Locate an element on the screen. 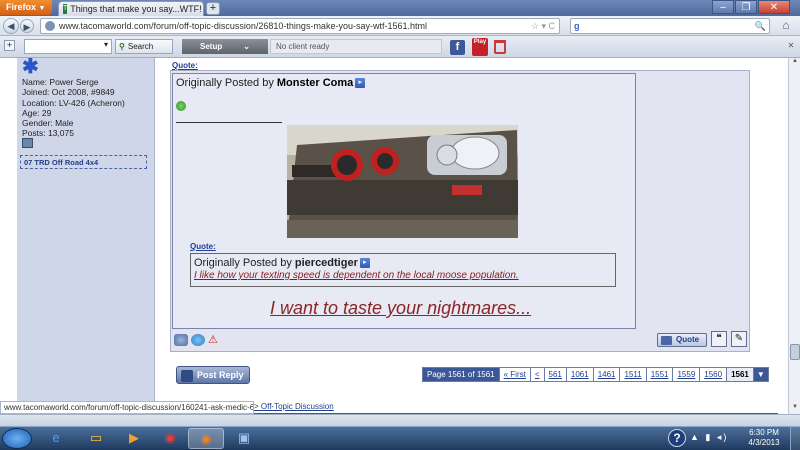 This screenshot has width=800, height=450. quote-label: Quote: is located at coordinates (185, 65).